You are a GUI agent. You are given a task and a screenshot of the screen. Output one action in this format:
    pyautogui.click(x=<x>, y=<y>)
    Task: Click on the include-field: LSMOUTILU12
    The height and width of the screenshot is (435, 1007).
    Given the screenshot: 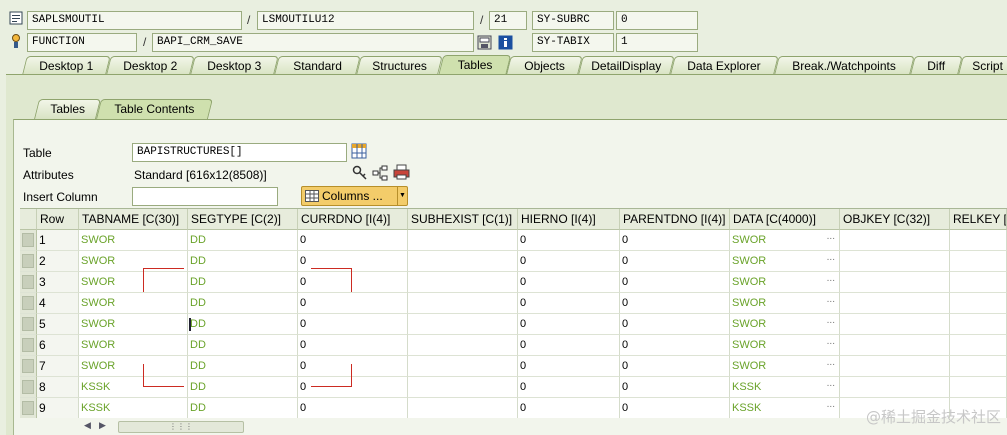 What is the action you would take?
    pyautogui.click(x=365, y=20)
    